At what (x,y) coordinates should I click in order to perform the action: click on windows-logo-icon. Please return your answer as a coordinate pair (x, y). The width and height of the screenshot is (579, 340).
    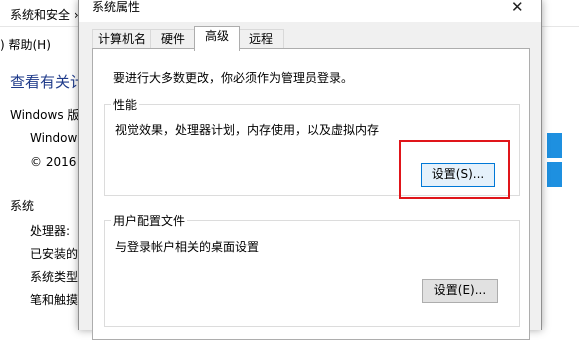
    Looking at the image, I should click on (563, 163).